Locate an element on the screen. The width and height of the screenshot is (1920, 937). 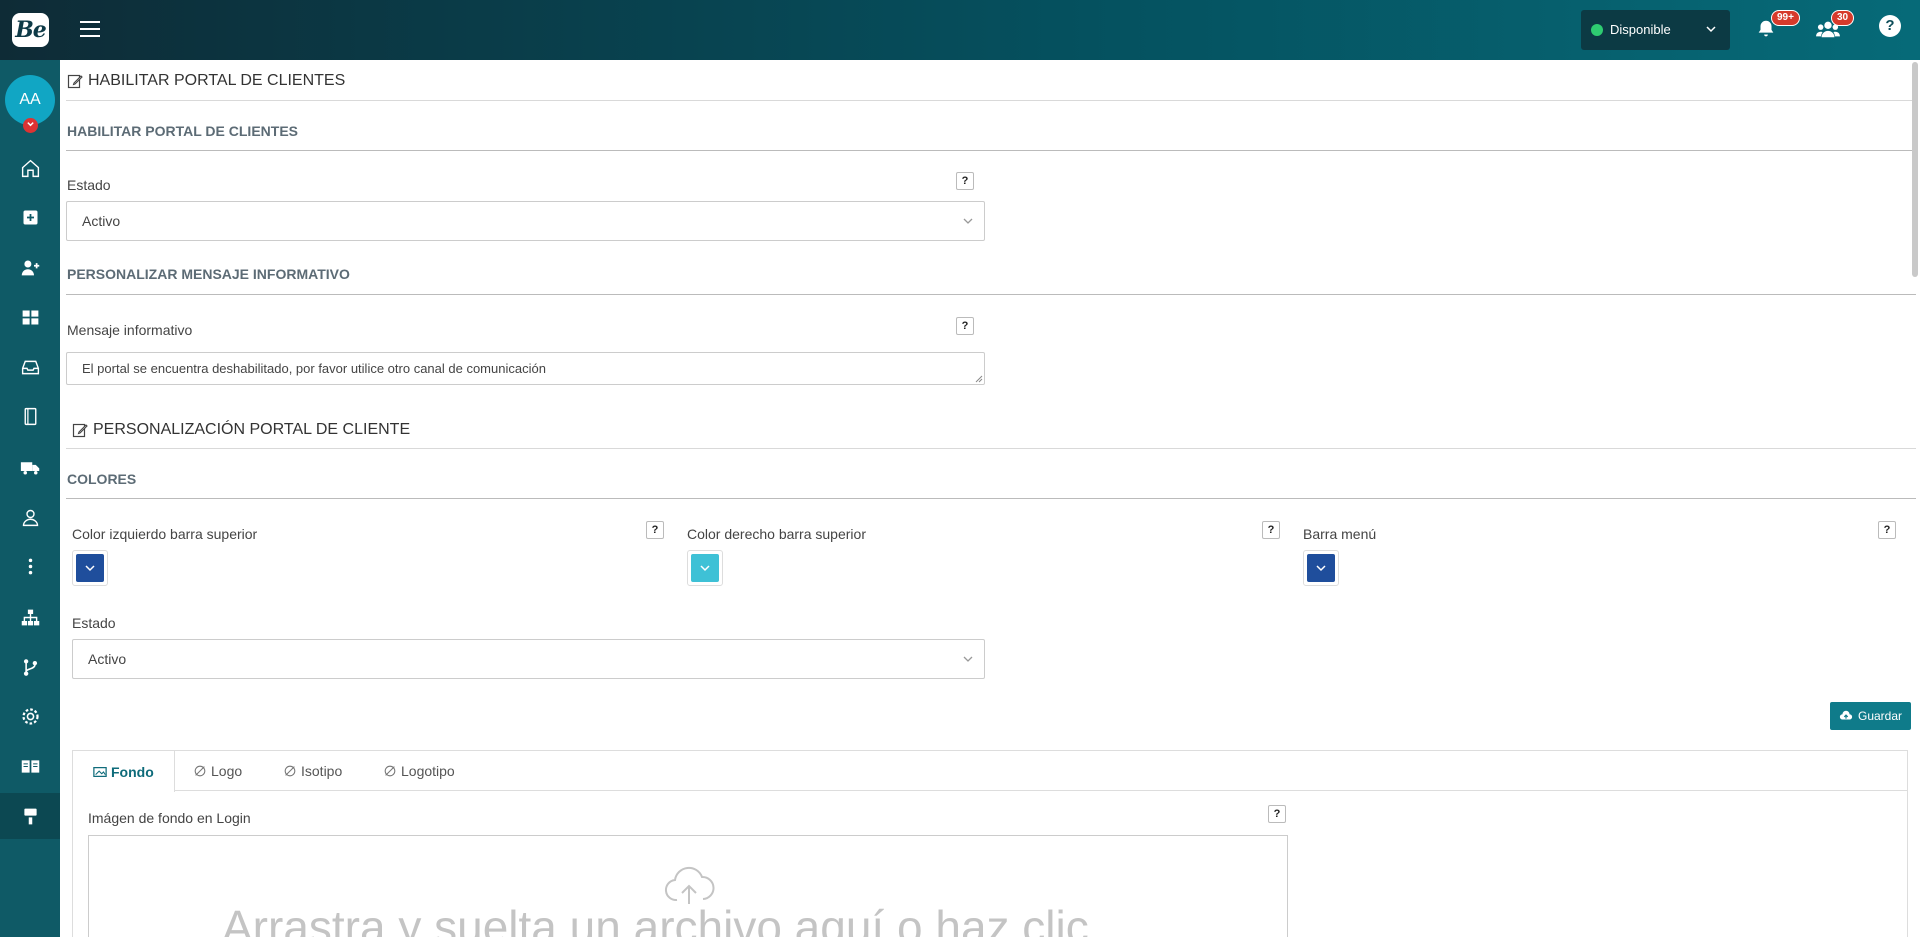
users-badge: 30 is located at coordinates (1843, 18).